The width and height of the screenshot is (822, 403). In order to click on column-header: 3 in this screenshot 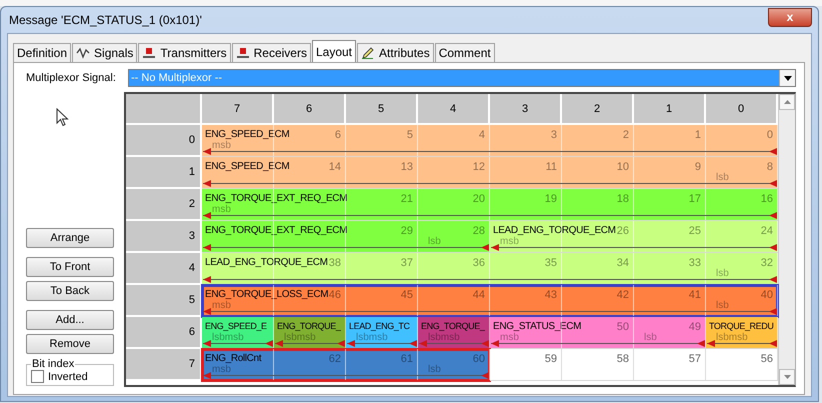, I will do `click(526, 109)`.